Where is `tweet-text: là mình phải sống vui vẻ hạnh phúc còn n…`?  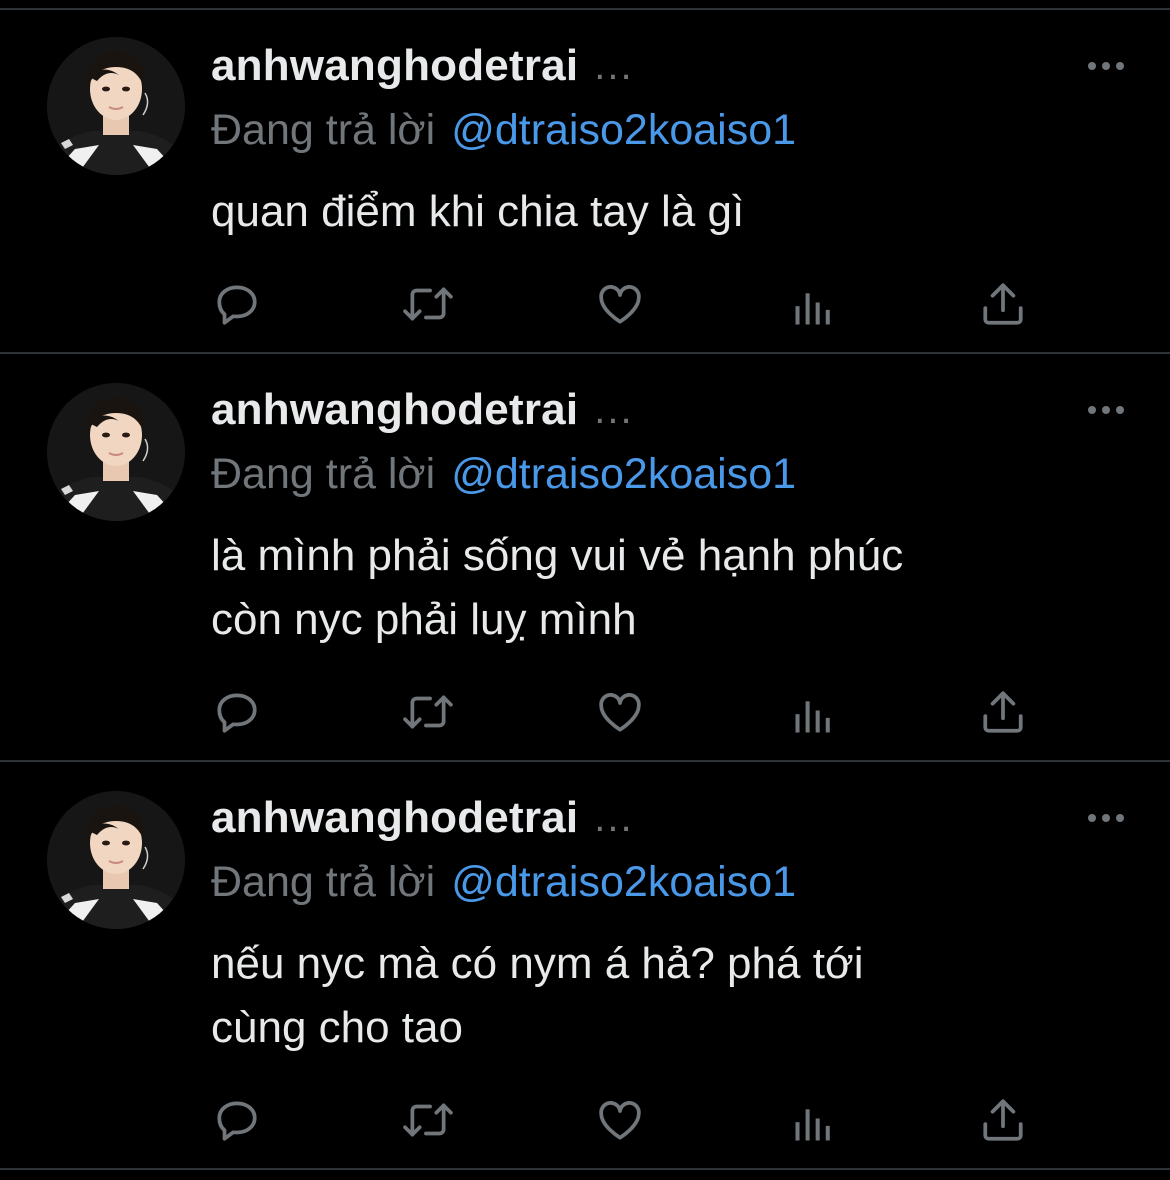 tweet-text: là mình phải sống vui vẻ hạnh phúc còn n… is located at coordinates (557, 587).